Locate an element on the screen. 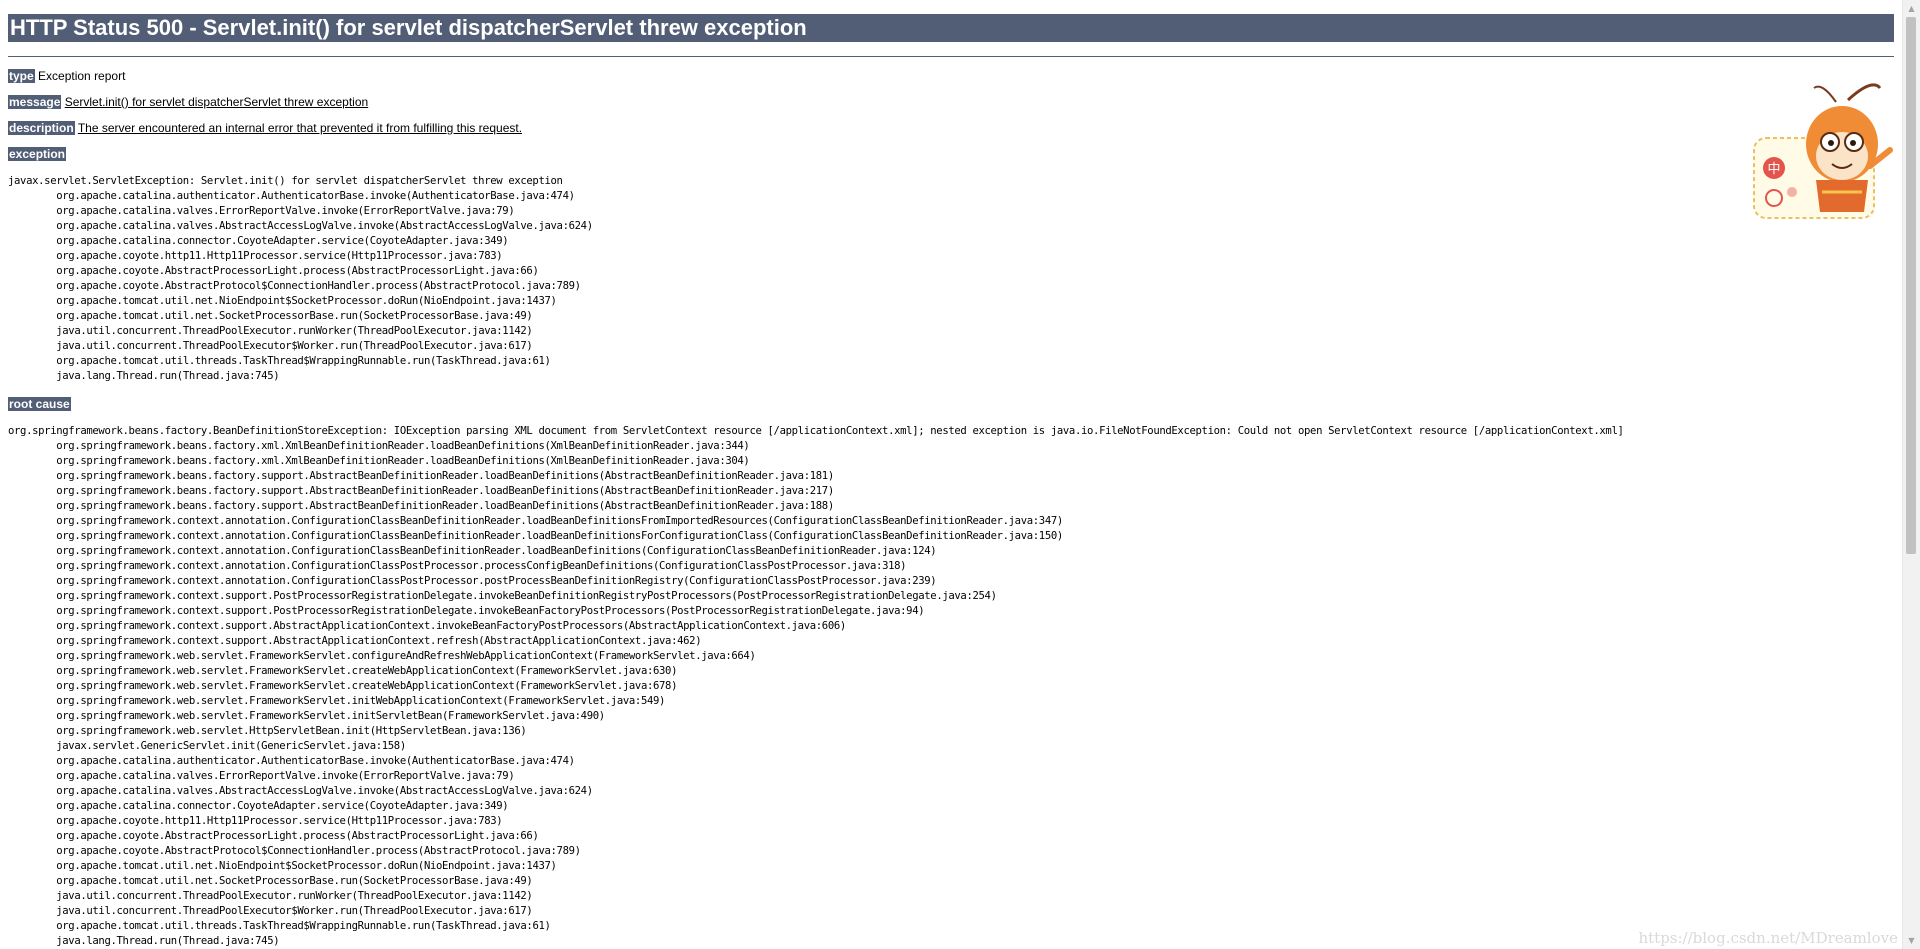 This screenshot has width=1920, height=949. cartoon-monkey-mascot-icon: 中 is located at coordinates (1825, 151).